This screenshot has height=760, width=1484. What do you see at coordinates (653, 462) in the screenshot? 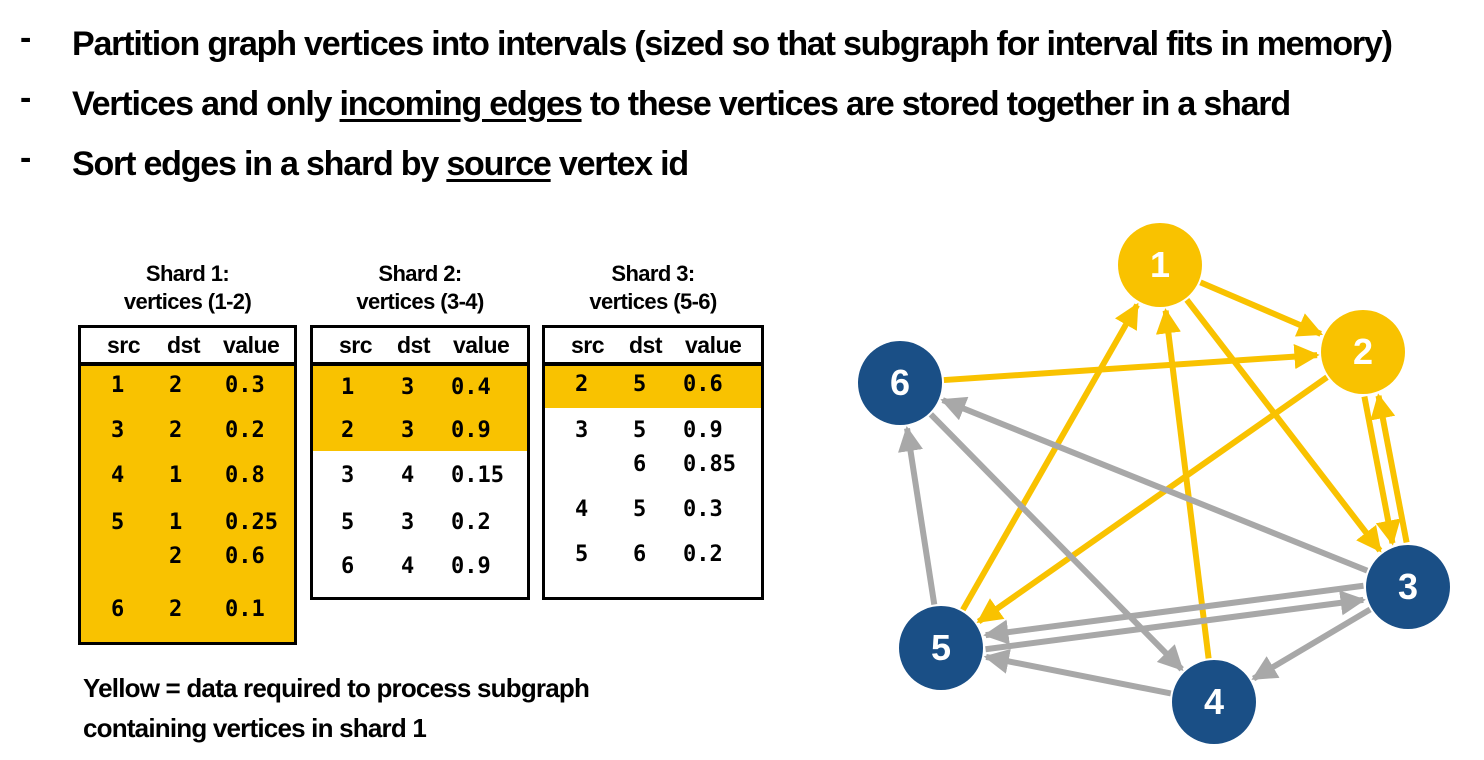
I see `shard-table: src dst value 2 5 0.6 3 5 0.9 6 0.85 4 5 0.3 5 6 0.2` at bounding box center [653, 462].